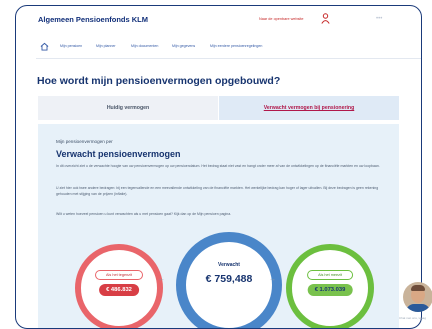 The height and width of the screenshot is (329, 432). I want to click on nav-item-mijn-gegevens: Mijn gegevens, so click(183, 46).